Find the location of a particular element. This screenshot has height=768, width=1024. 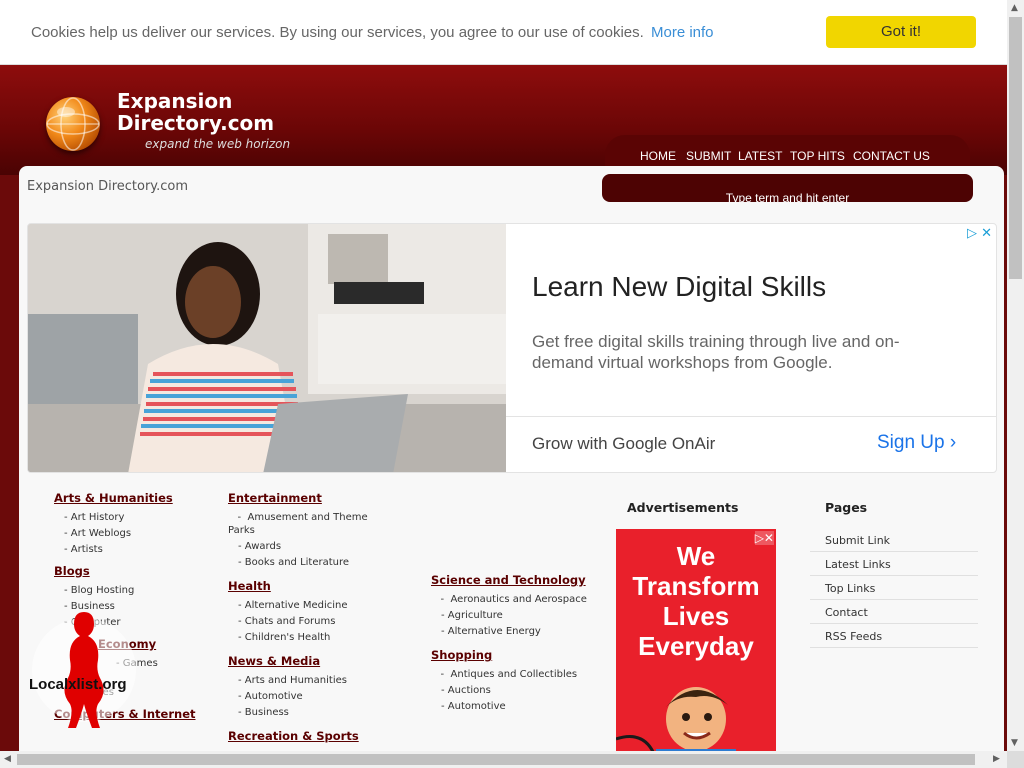

subcategory-link: Alternative Energy is located at coordinates (516, 631).